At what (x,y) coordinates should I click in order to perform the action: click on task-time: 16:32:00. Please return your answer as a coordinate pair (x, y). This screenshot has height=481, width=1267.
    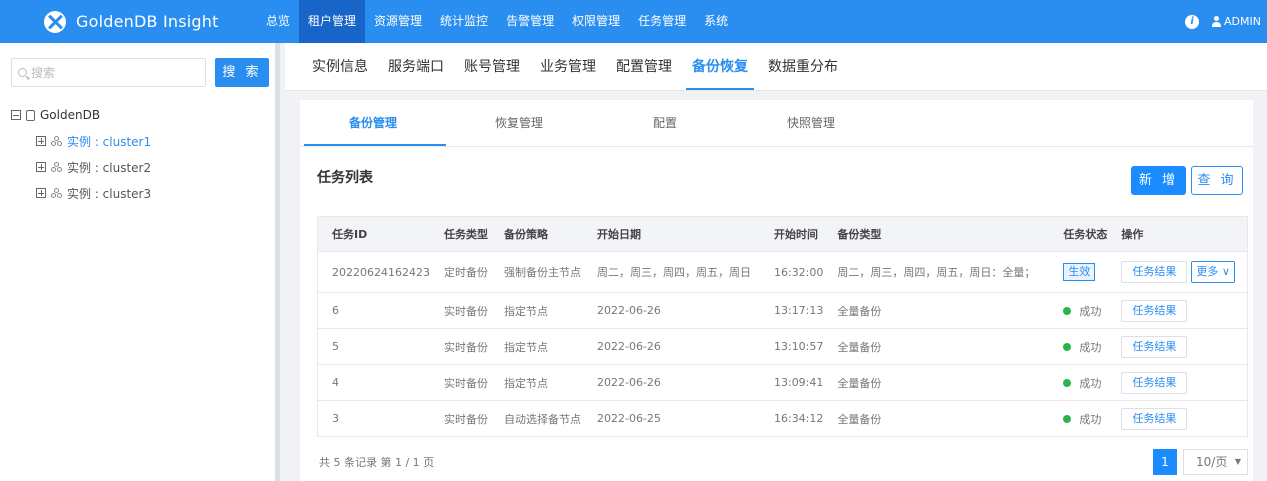
    Looking at the image, I should click on (791, 272).